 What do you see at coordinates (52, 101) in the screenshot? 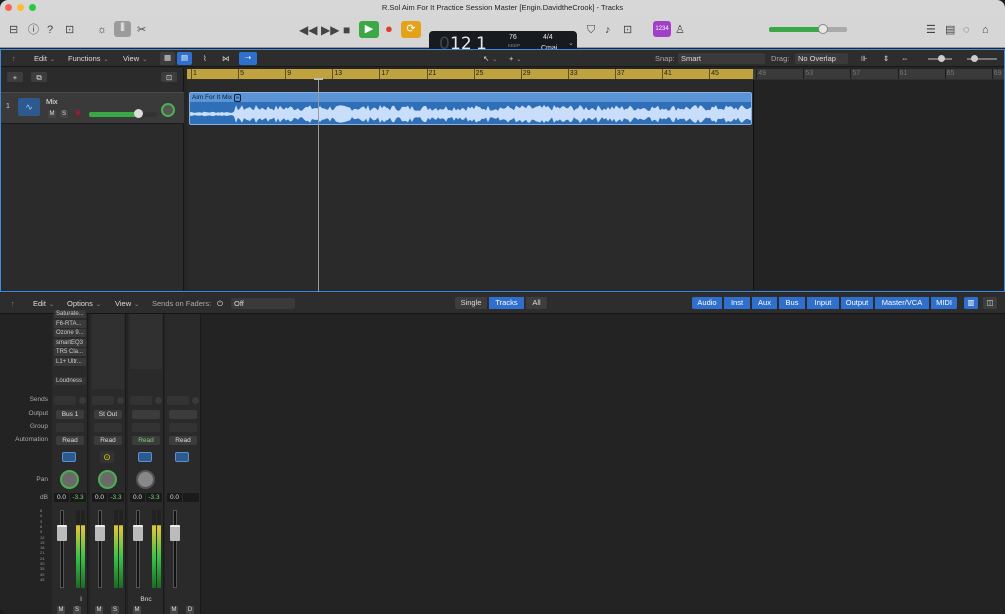
I see `track-name: Mix` at bounding box center [52, 101].